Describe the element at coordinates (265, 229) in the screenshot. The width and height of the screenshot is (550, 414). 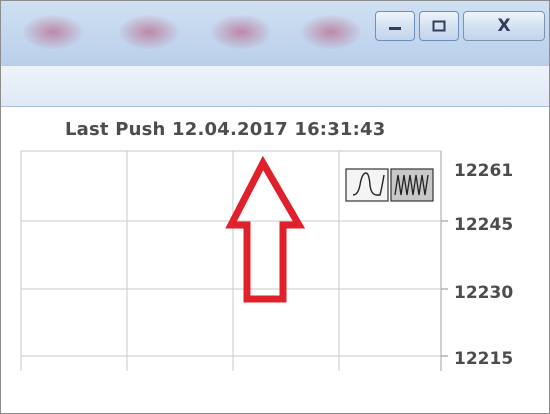
I see `up-arrow-icon` at that location.